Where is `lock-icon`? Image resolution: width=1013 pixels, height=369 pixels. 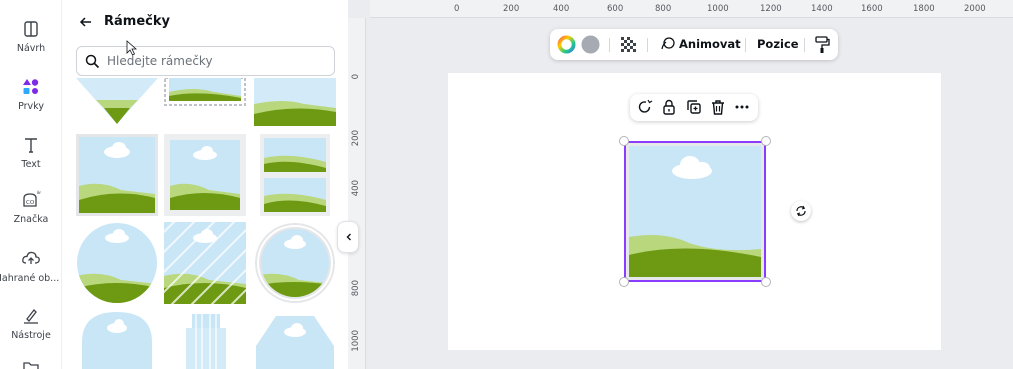 lock-icon is located at coordinates (669, 107).